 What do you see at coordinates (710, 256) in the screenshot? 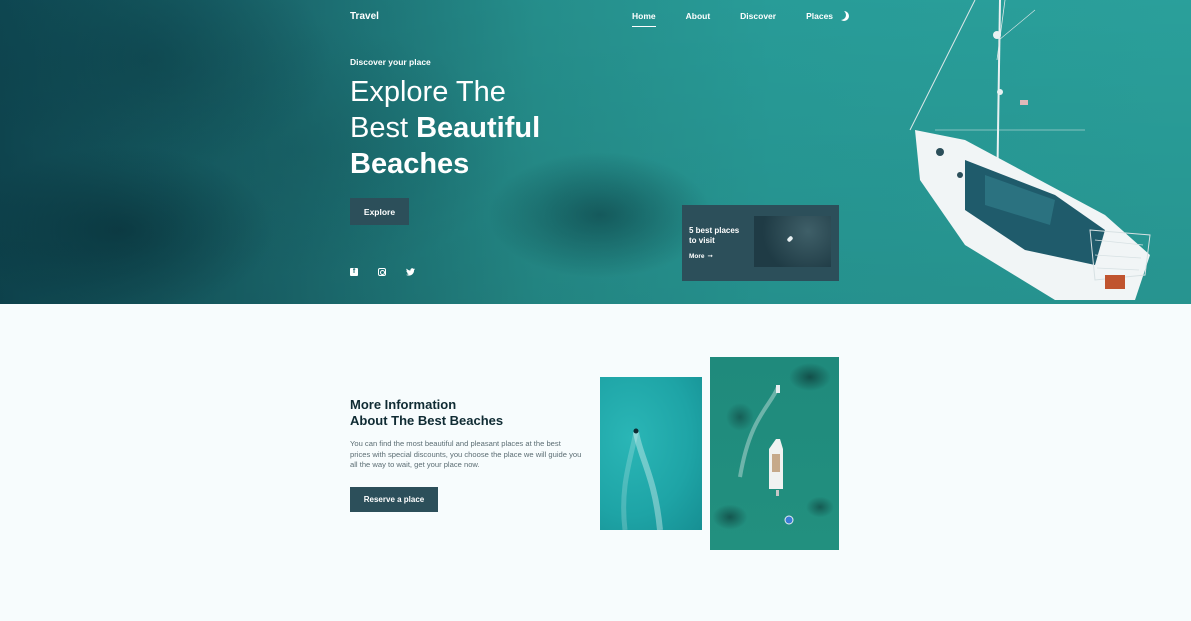
I see `arrow-right-icon: ➞` at bounding box center [710, 256].